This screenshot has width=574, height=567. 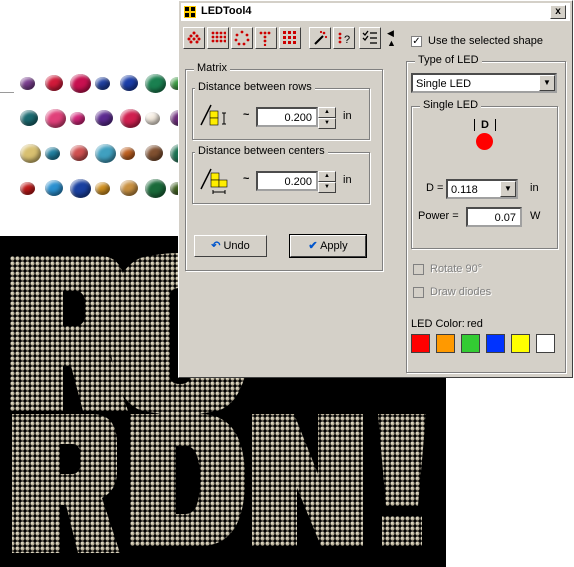 I want to click on single-led-label: Single LED, so click(x=451, y=105).